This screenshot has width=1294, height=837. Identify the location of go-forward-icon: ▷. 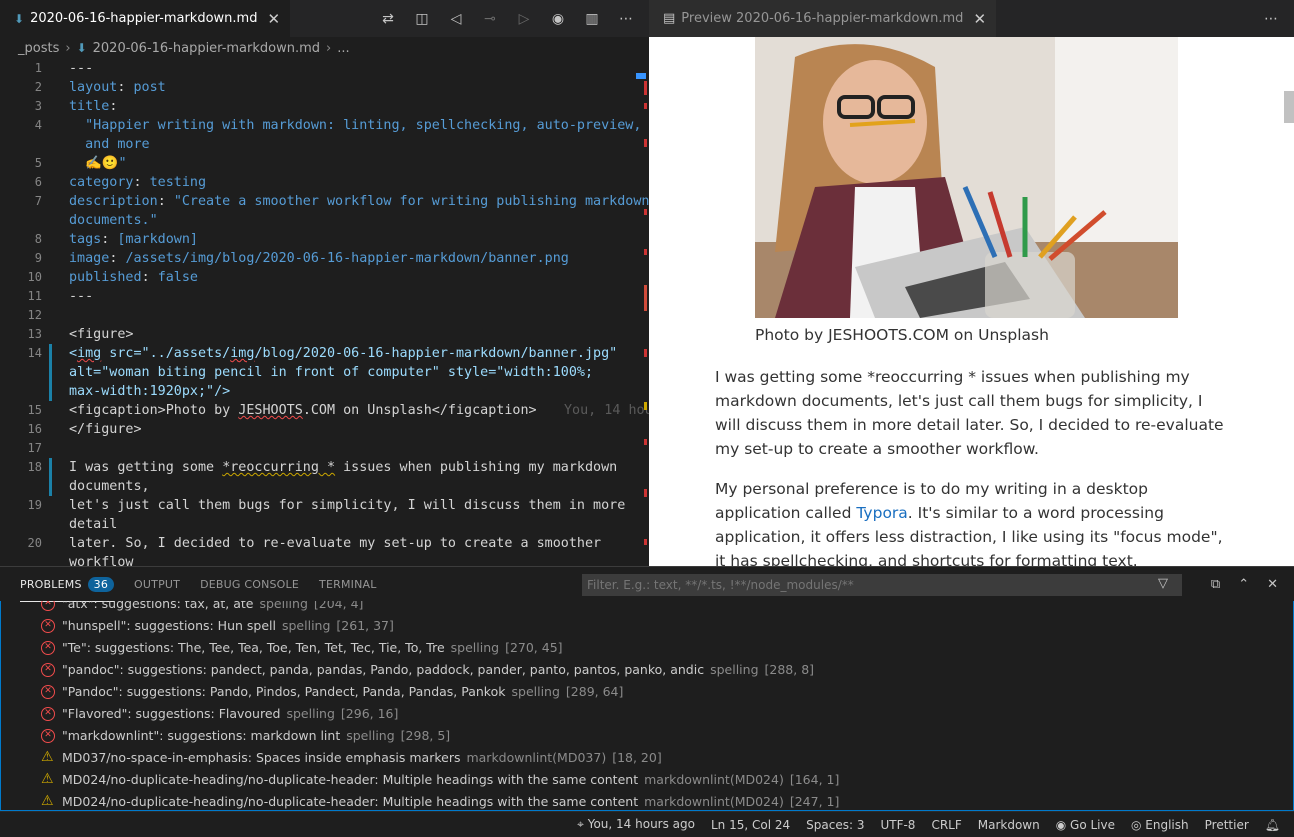
(524, 19).